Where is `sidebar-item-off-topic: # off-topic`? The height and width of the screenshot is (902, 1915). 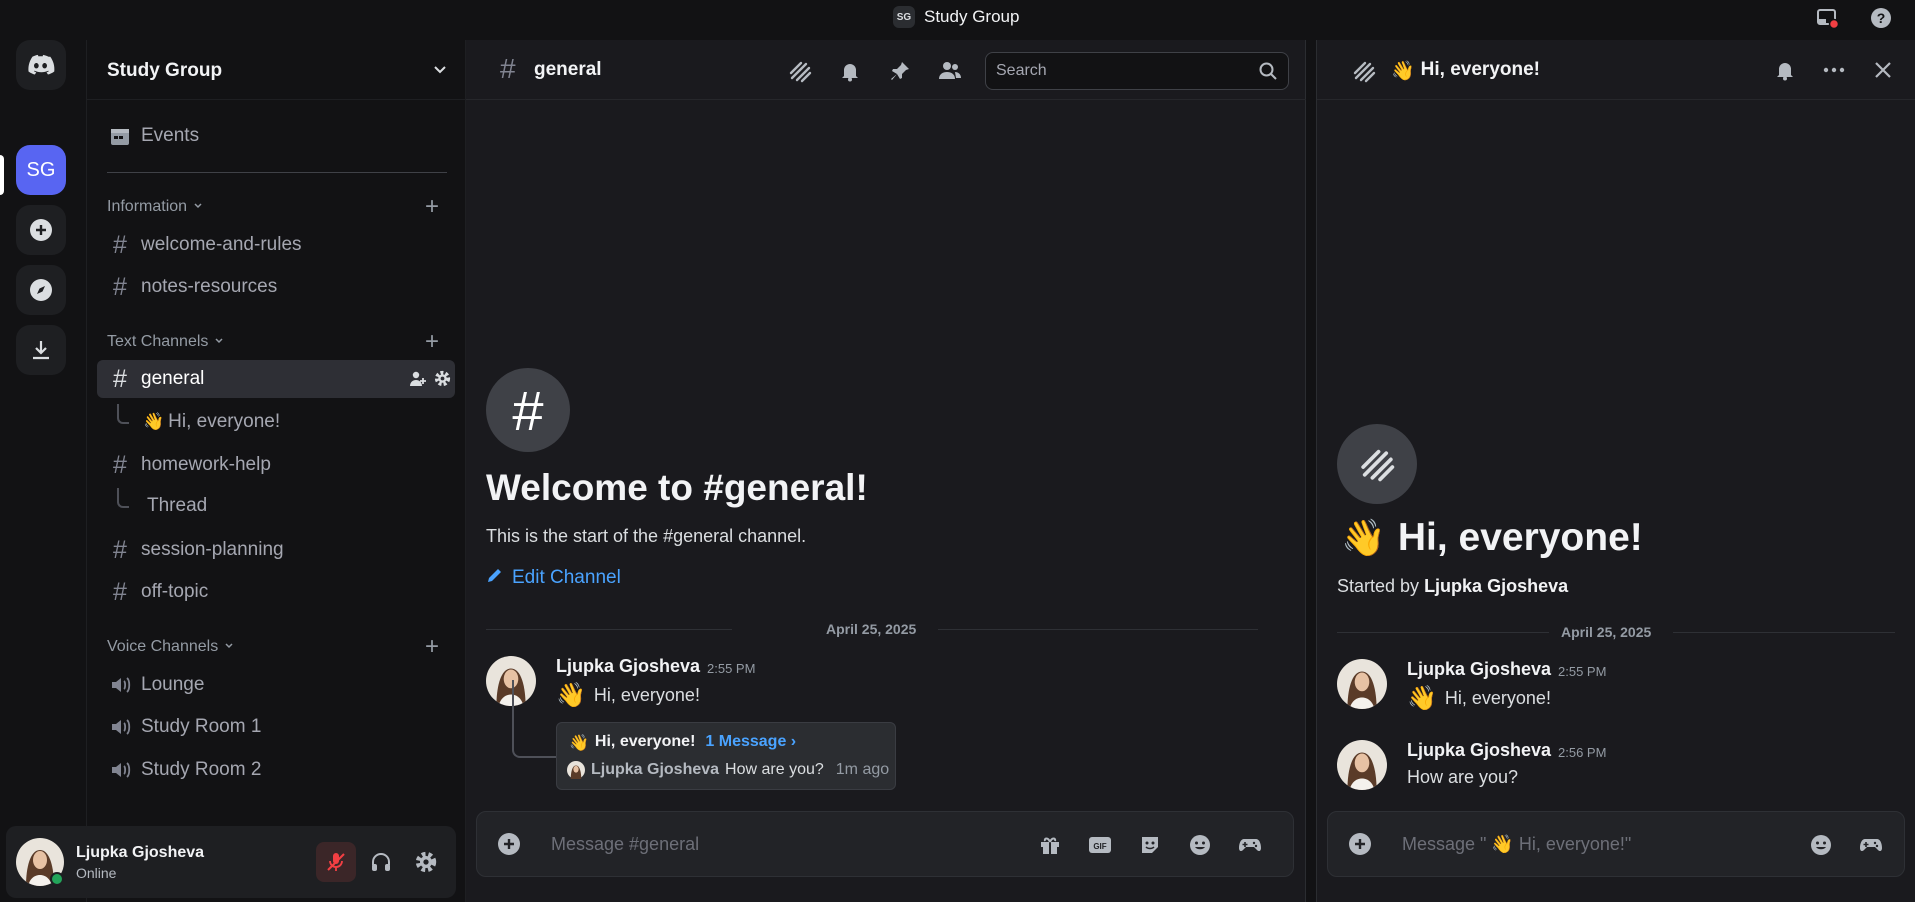
sidebar-item-off-topic: # off-topic is located at coordinates (276, 592).